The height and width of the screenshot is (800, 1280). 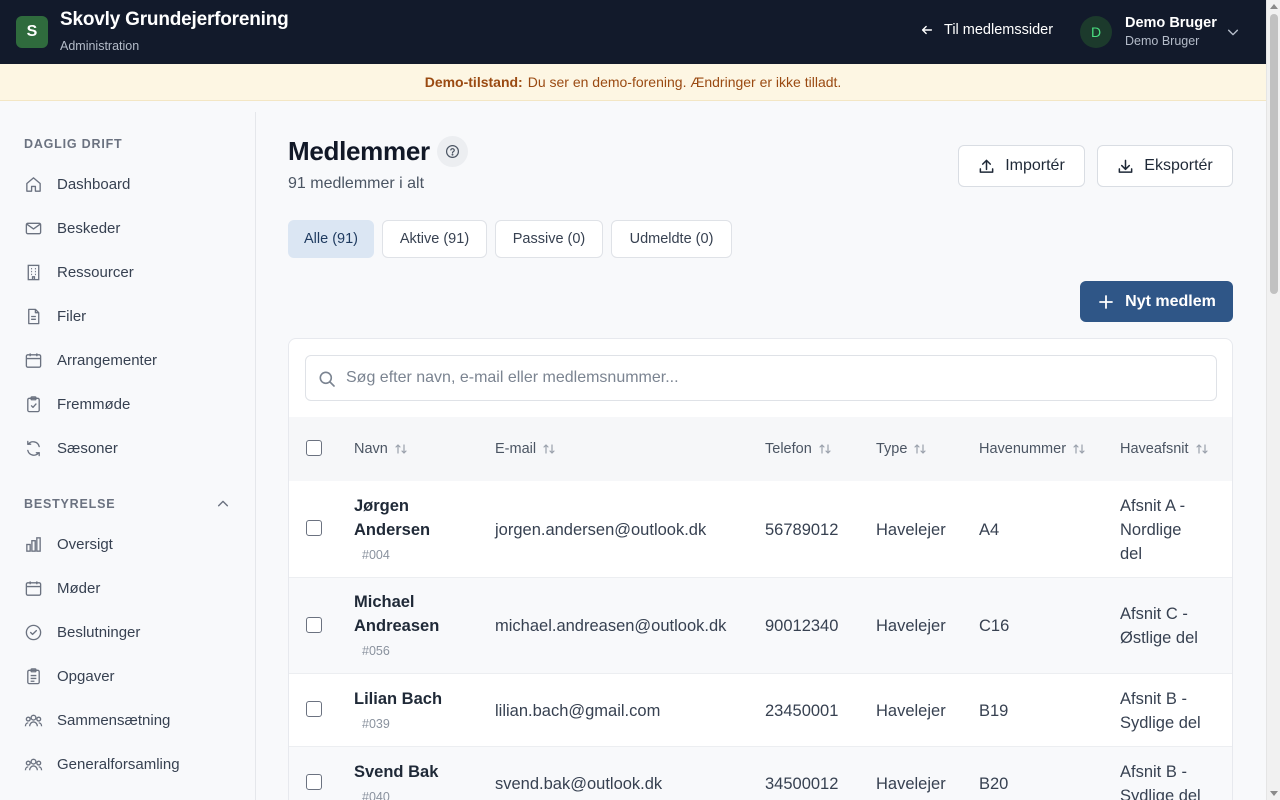 I want to click on column-label: Telefon, so click(x=788, y=449).